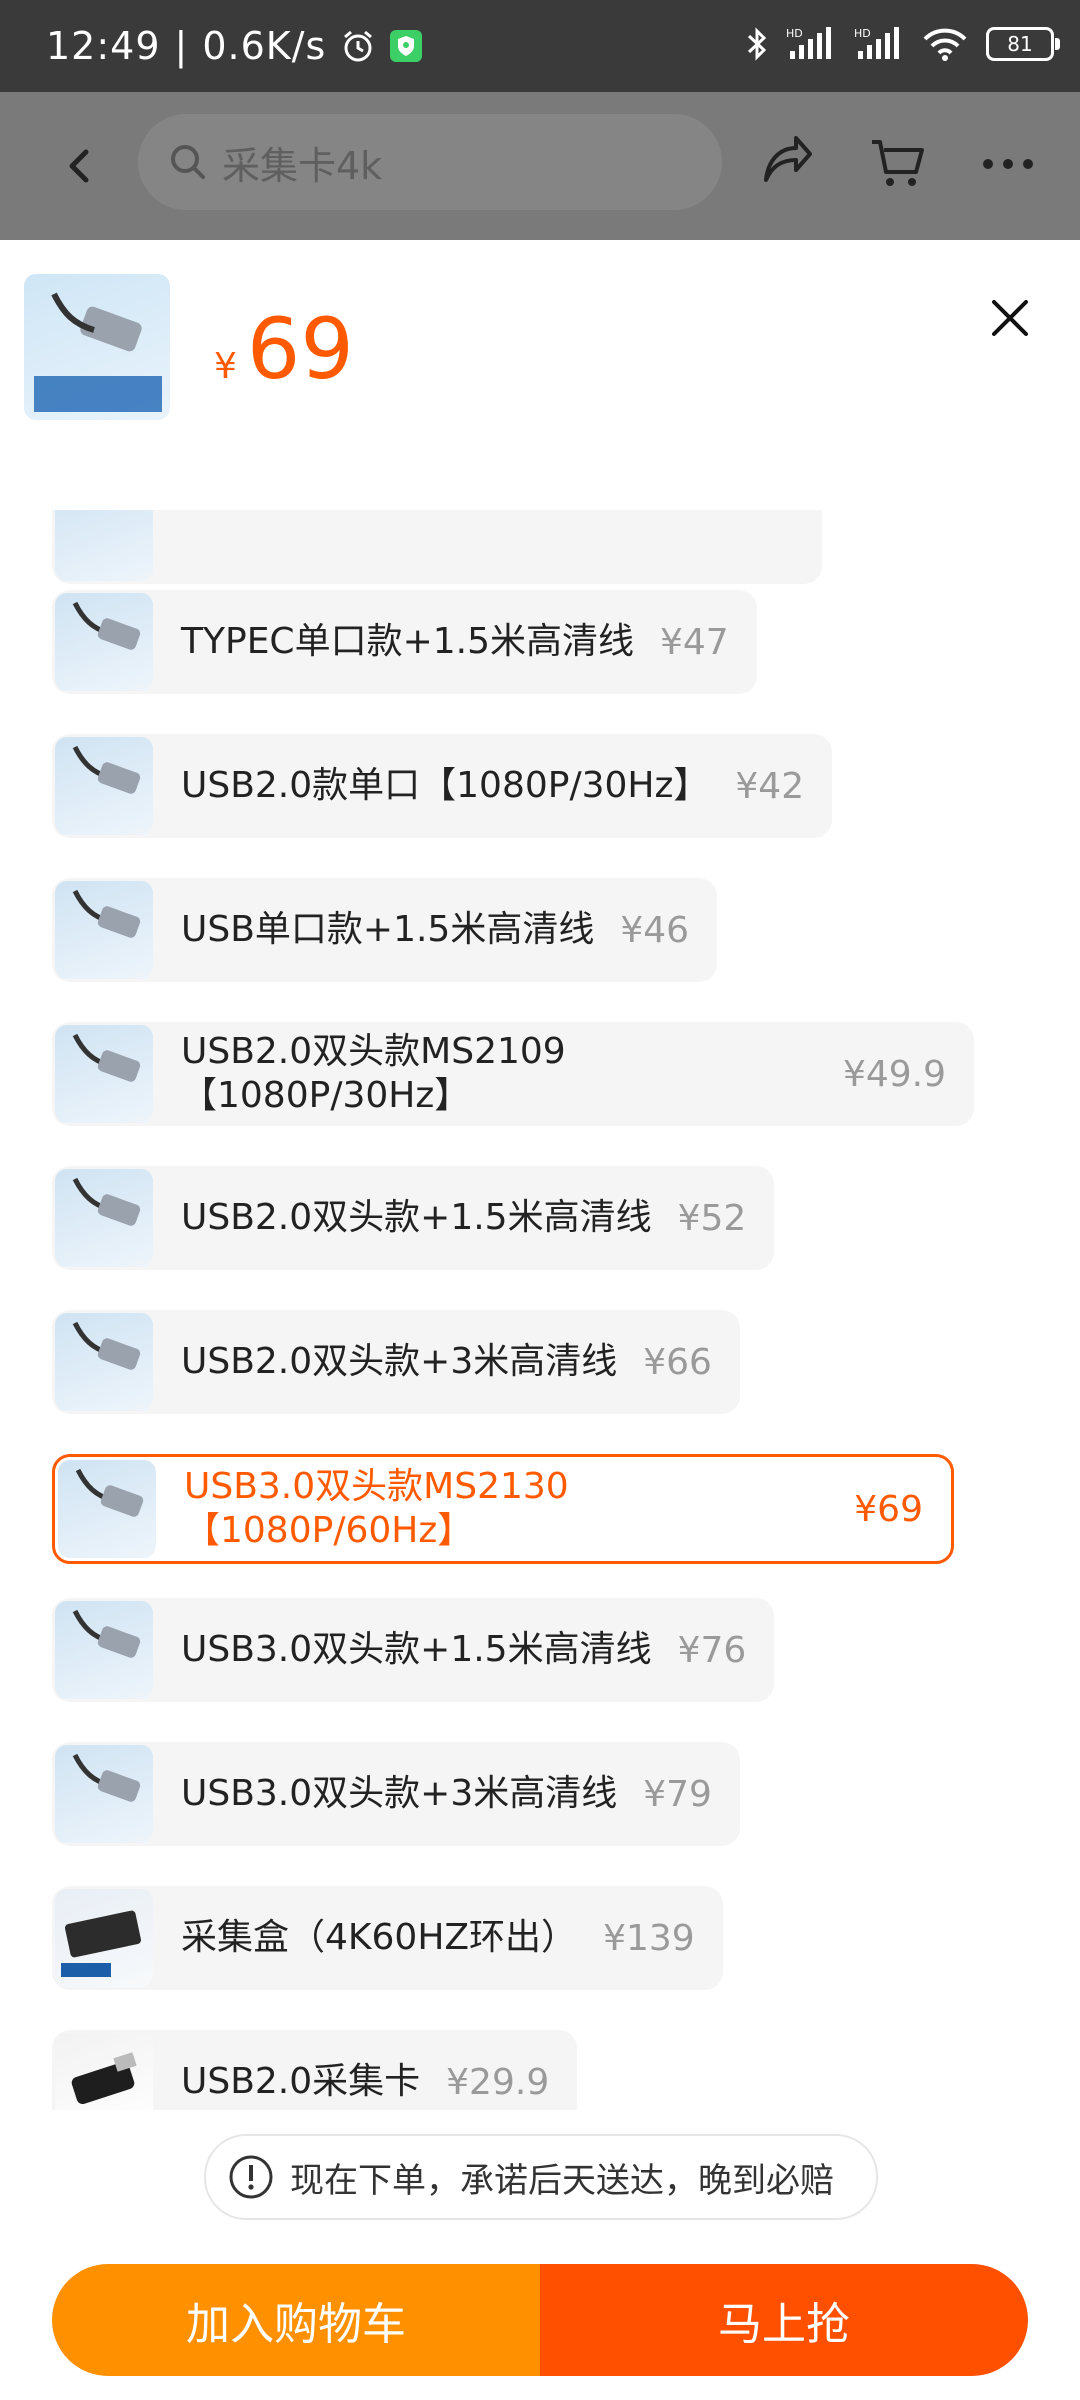 This screenshot has width=1080, height=2400. I want to click on sku-label: USB2.0双头款+3米高清线, so click(399, 1361).